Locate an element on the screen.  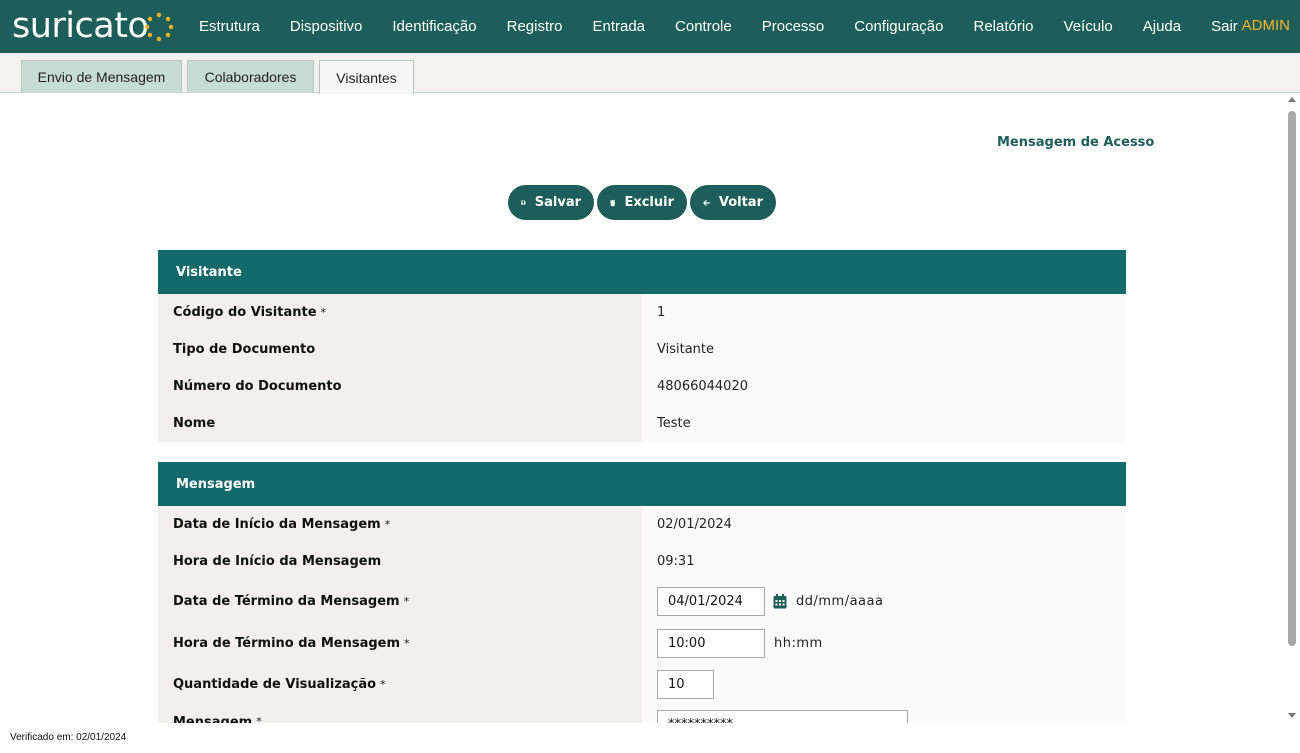
verified-date-footer: Verificado em: 02/01/2024 is located at coordinates (68, 737).